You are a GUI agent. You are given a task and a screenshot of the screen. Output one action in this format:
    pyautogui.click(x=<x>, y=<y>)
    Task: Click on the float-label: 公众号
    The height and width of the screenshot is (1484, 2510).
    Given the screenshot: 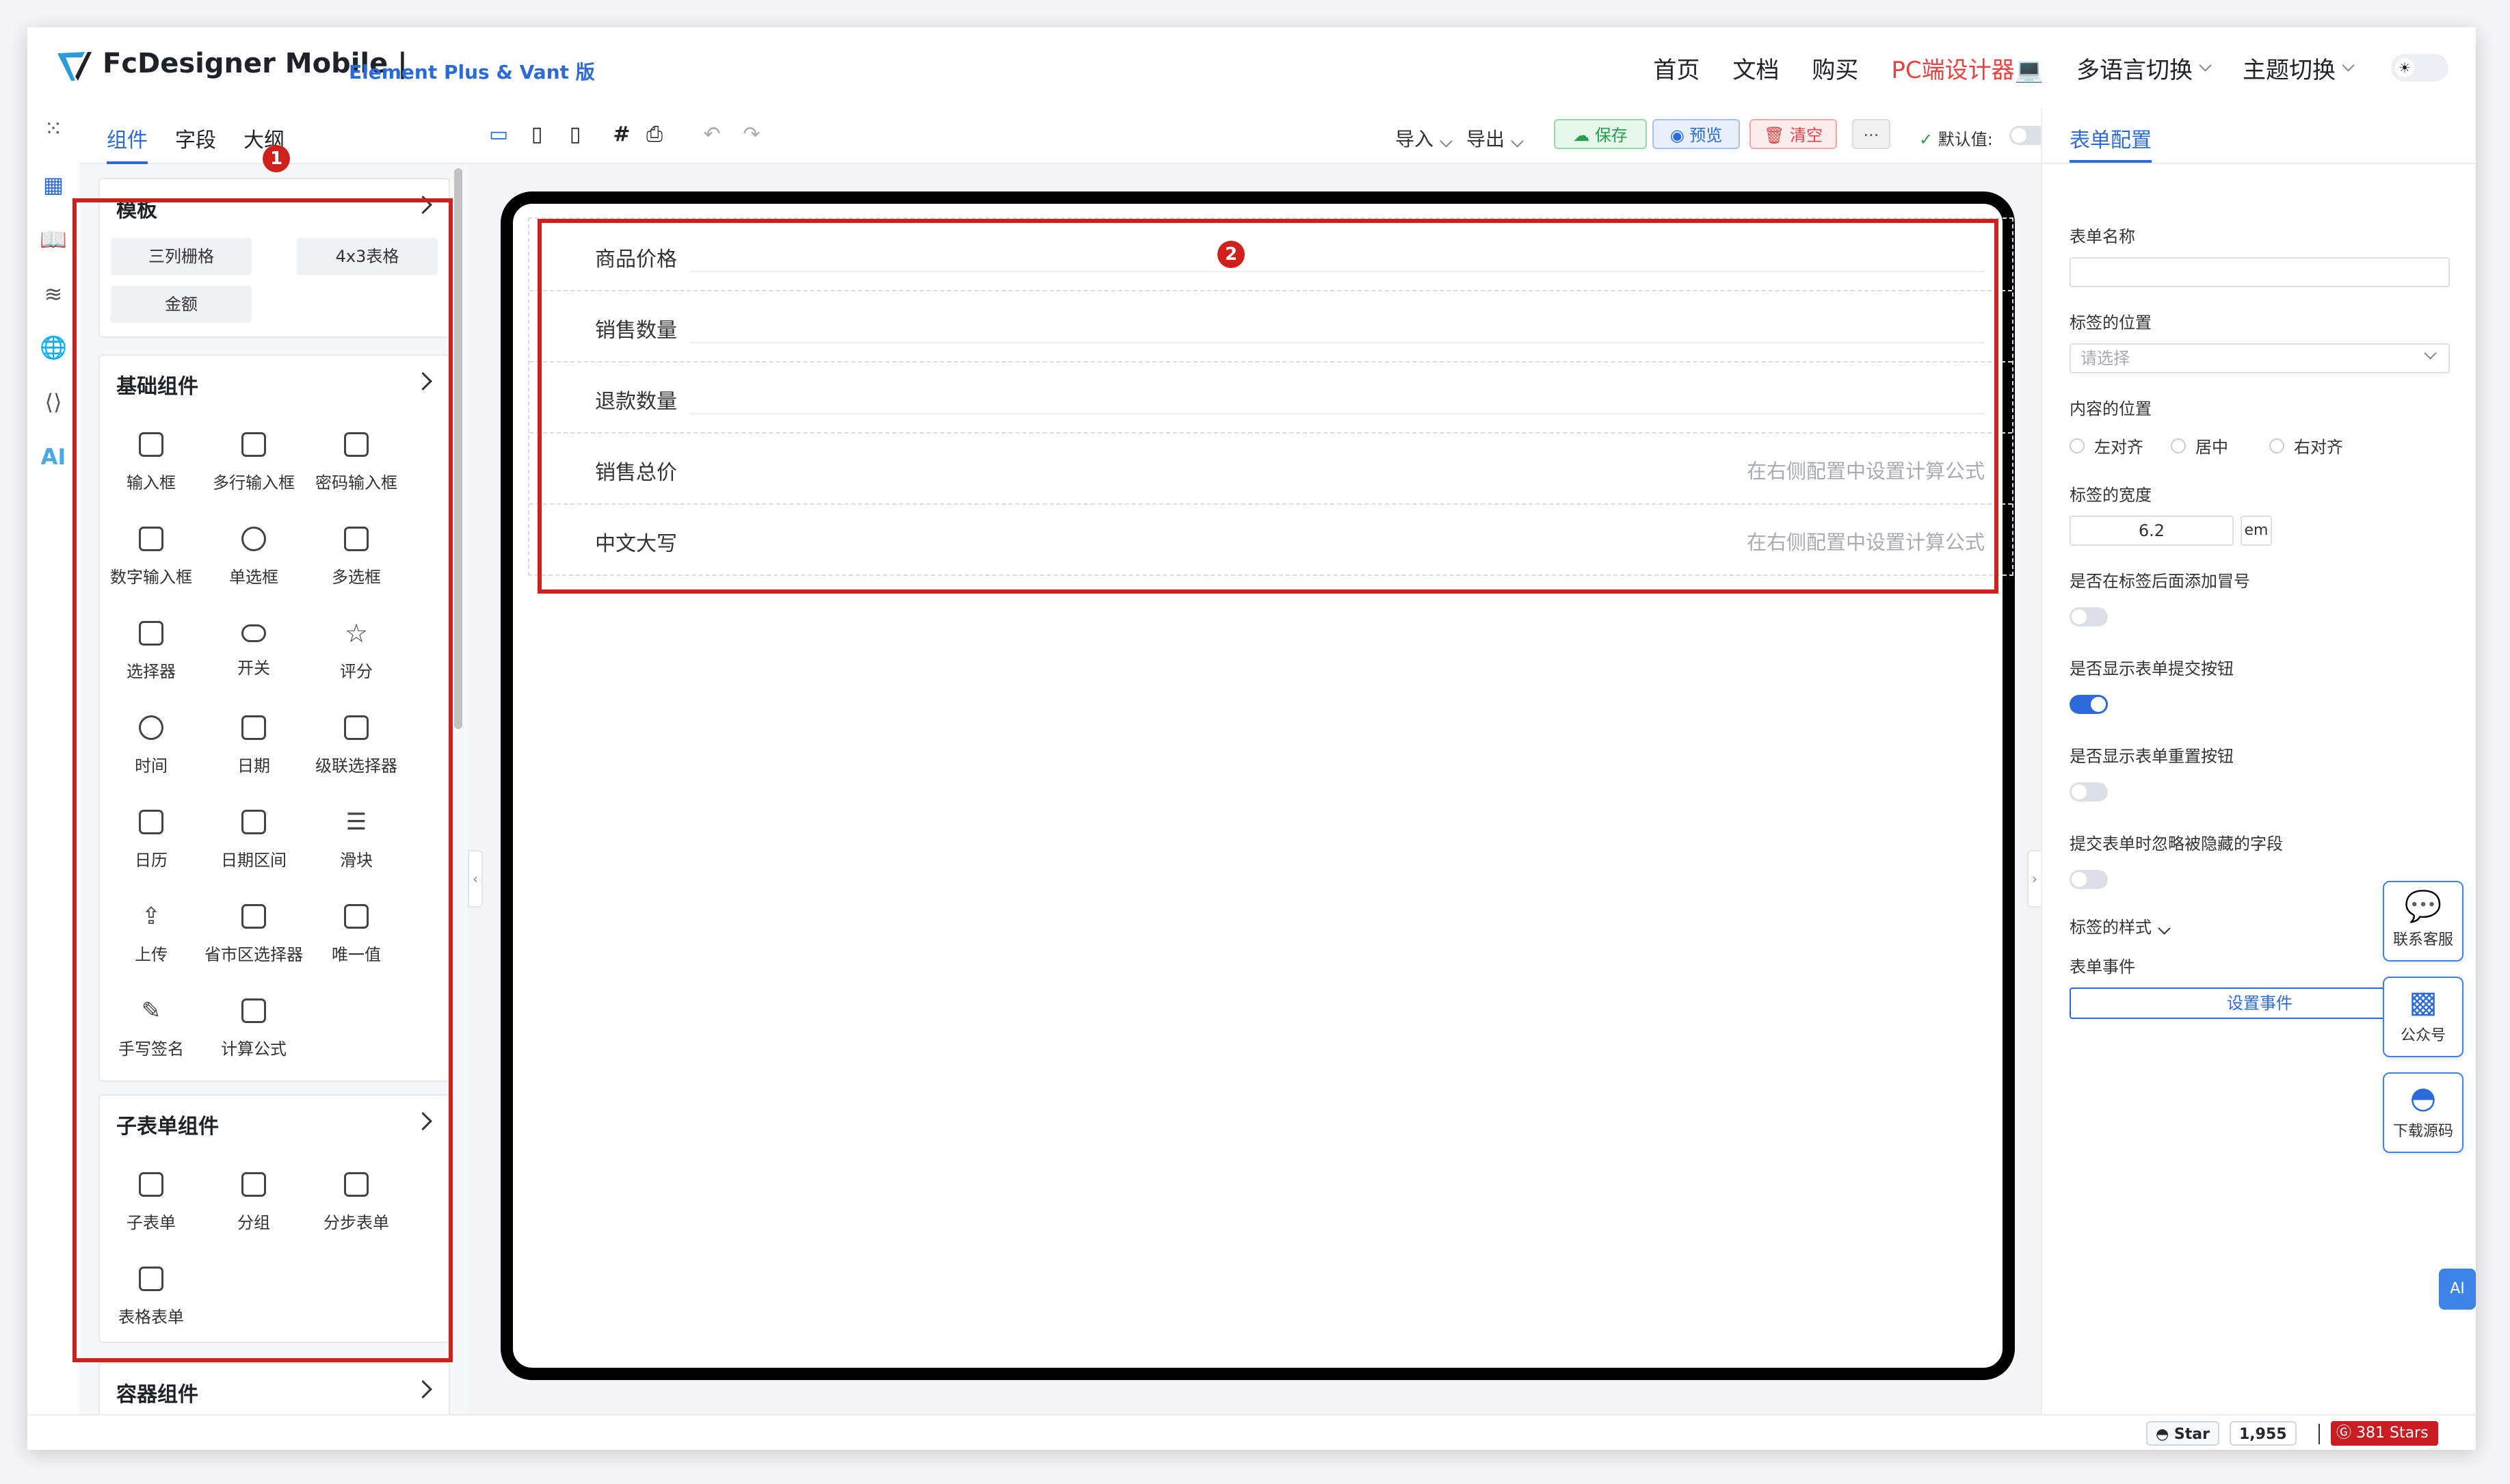 What is the action you would take?
    pyautogui.click(x=2423, y=1035)
    